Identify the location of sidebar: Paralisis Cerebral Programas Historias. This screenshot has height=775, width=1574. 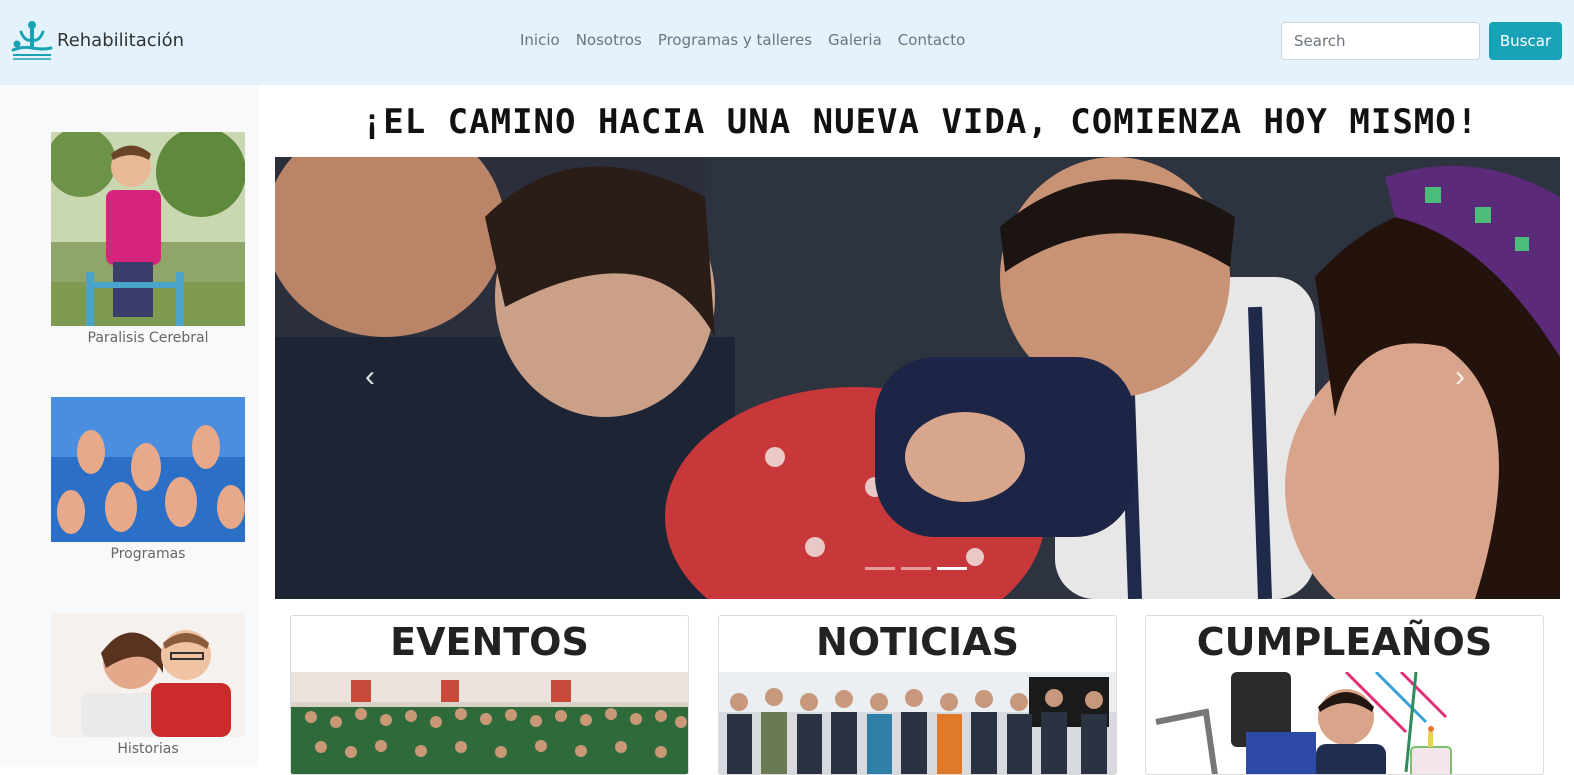
(129, 426).